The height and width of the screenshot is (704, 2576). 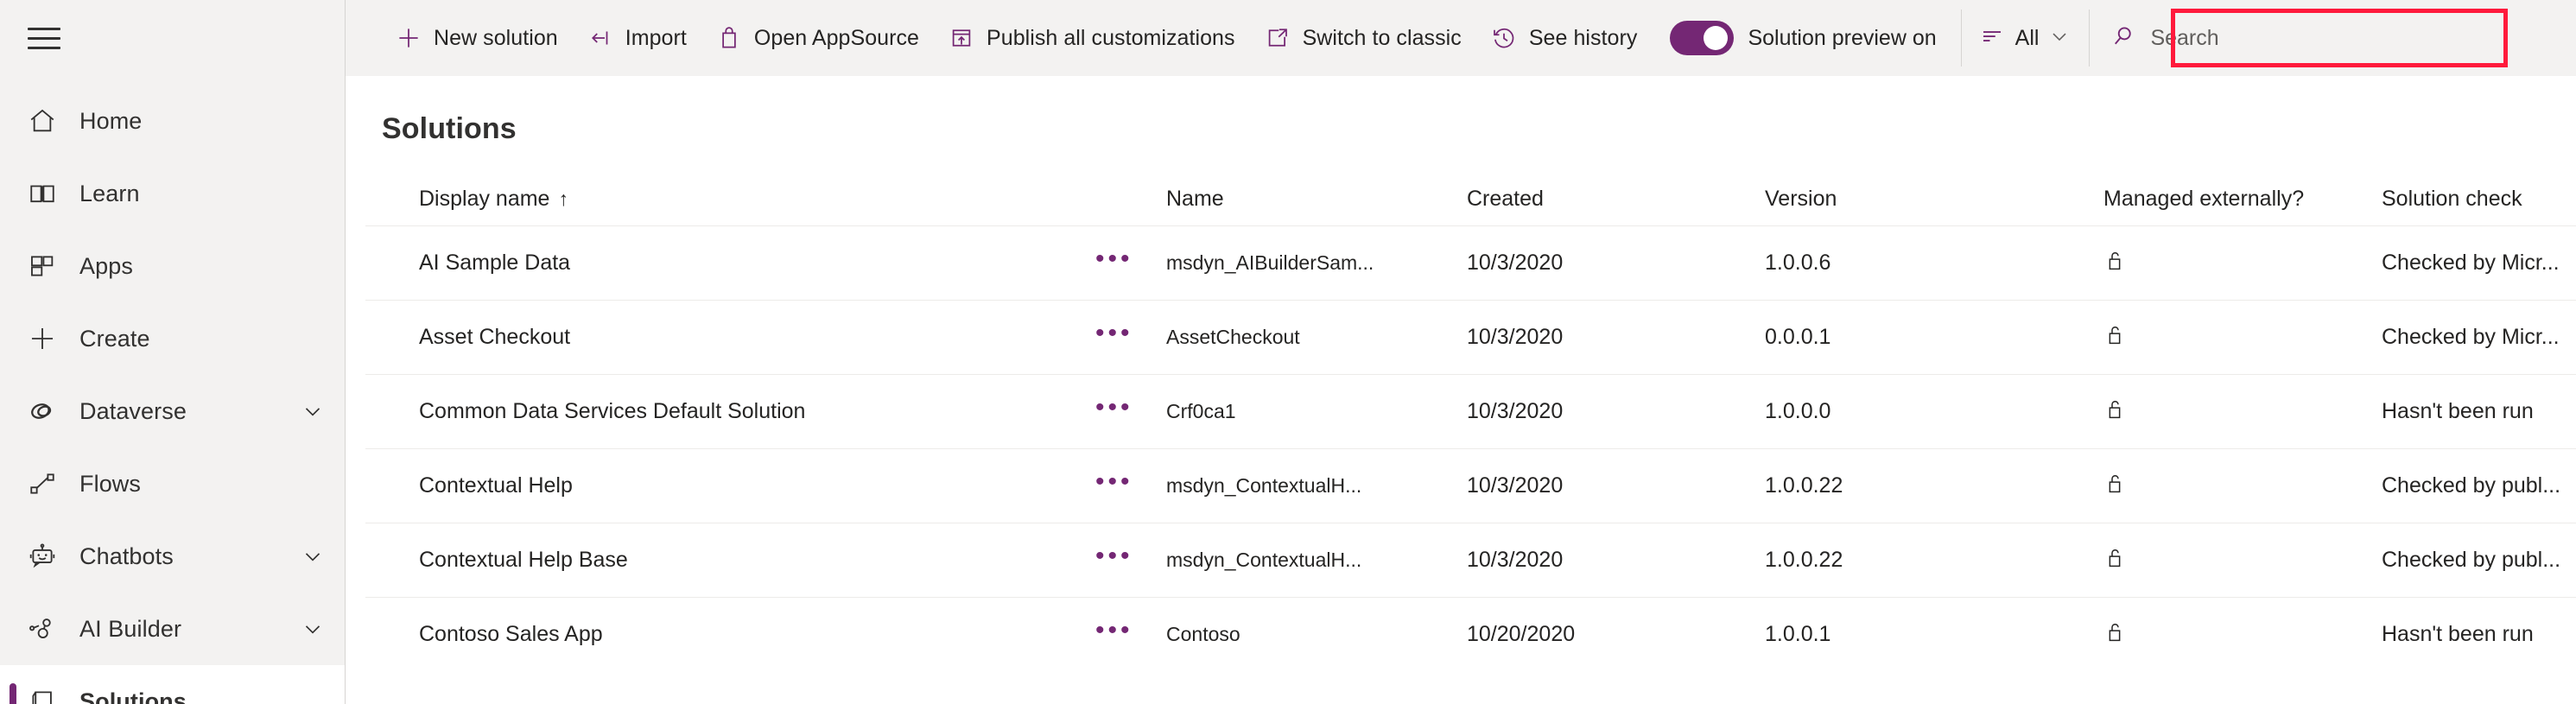 I want to click on sidebar-item-chatbots: Chatbots, so click(x=172, y=556).